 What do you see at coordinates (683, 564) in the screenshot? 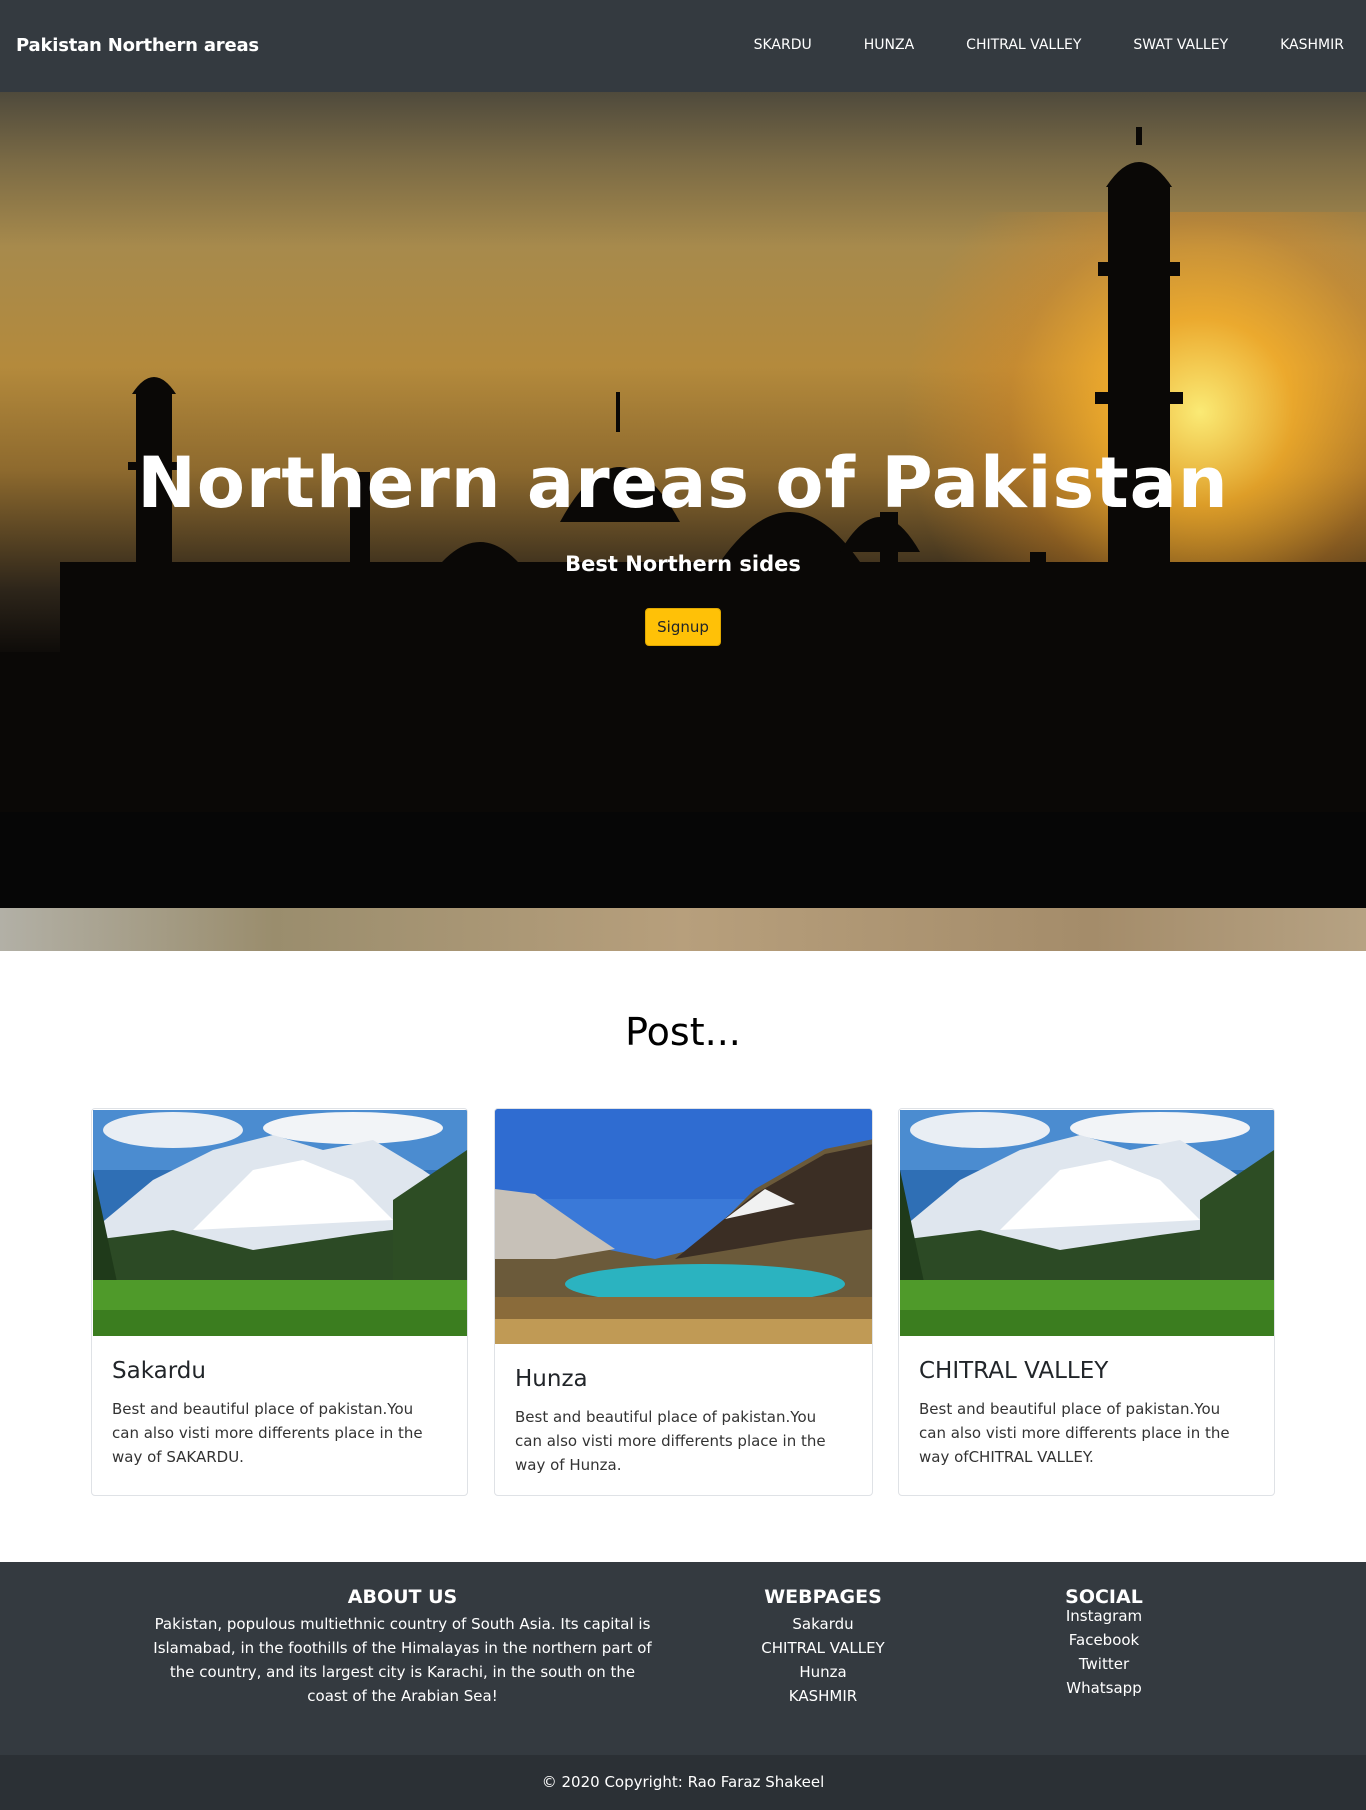
I see `hero-subtitle: Best Northern sides` at bounding box center [683, 564].